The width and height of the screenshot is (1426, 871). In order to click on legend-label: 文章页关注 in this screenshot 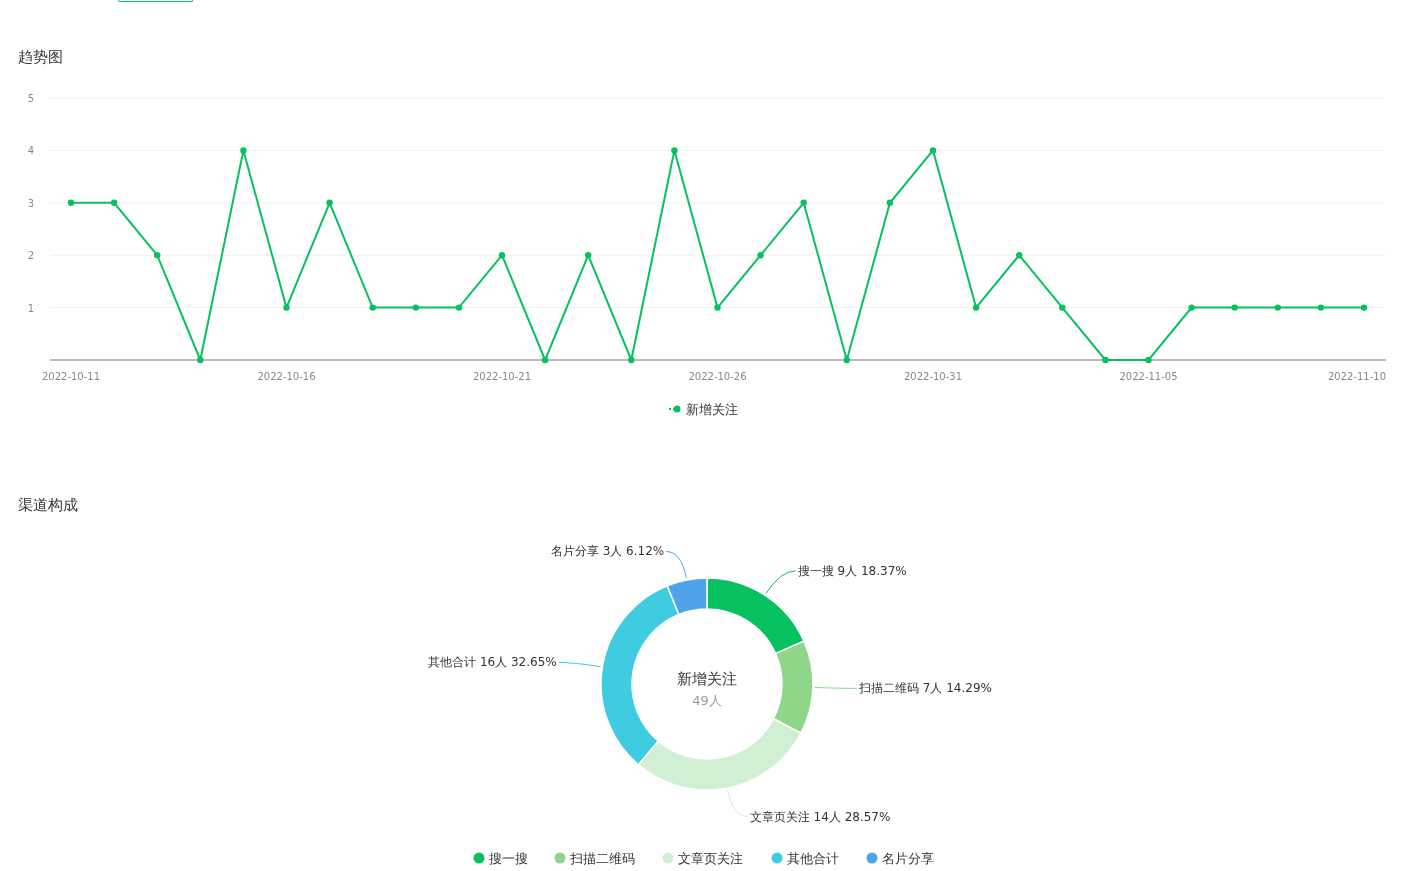, I will do `click(710, 858)`.